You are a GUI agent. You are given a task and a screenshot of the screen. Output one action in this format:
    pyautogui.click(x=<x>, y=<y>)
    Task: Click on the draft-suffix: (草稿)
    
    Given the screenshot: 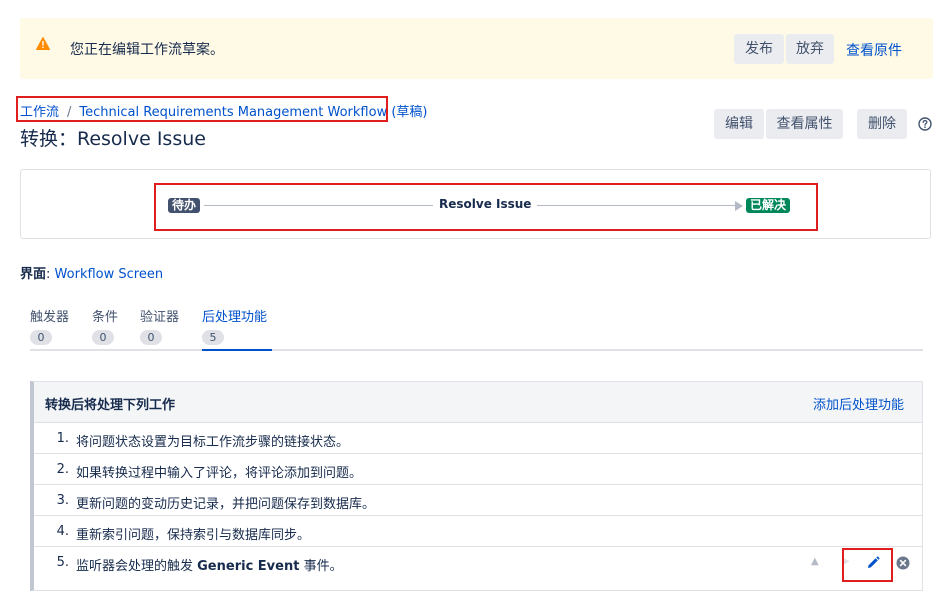 What is the action you would take?
    pyautogui.click(x=409, y=112)
    